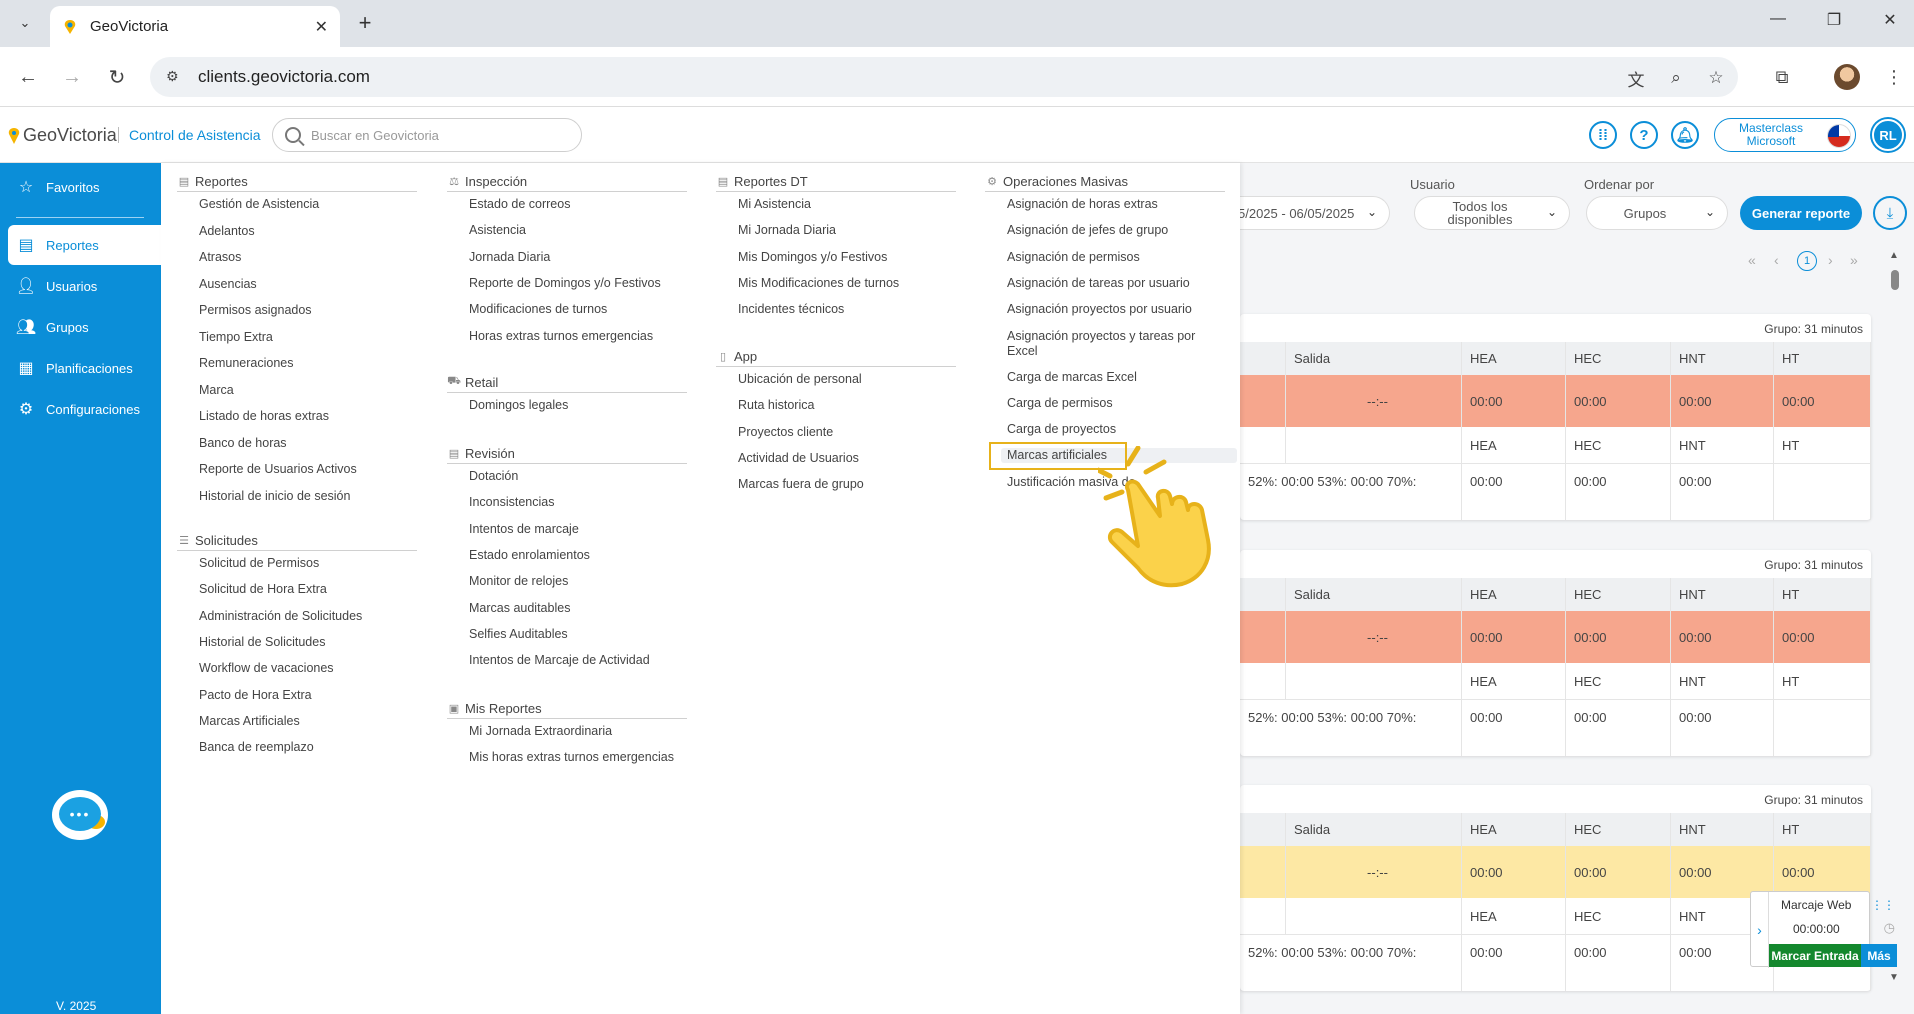 The image size is (1914, 1014). I want to click on menu-item-reporte-de-usuarios-activos: Reporte de Usuarios Activos, so click(278, 469).